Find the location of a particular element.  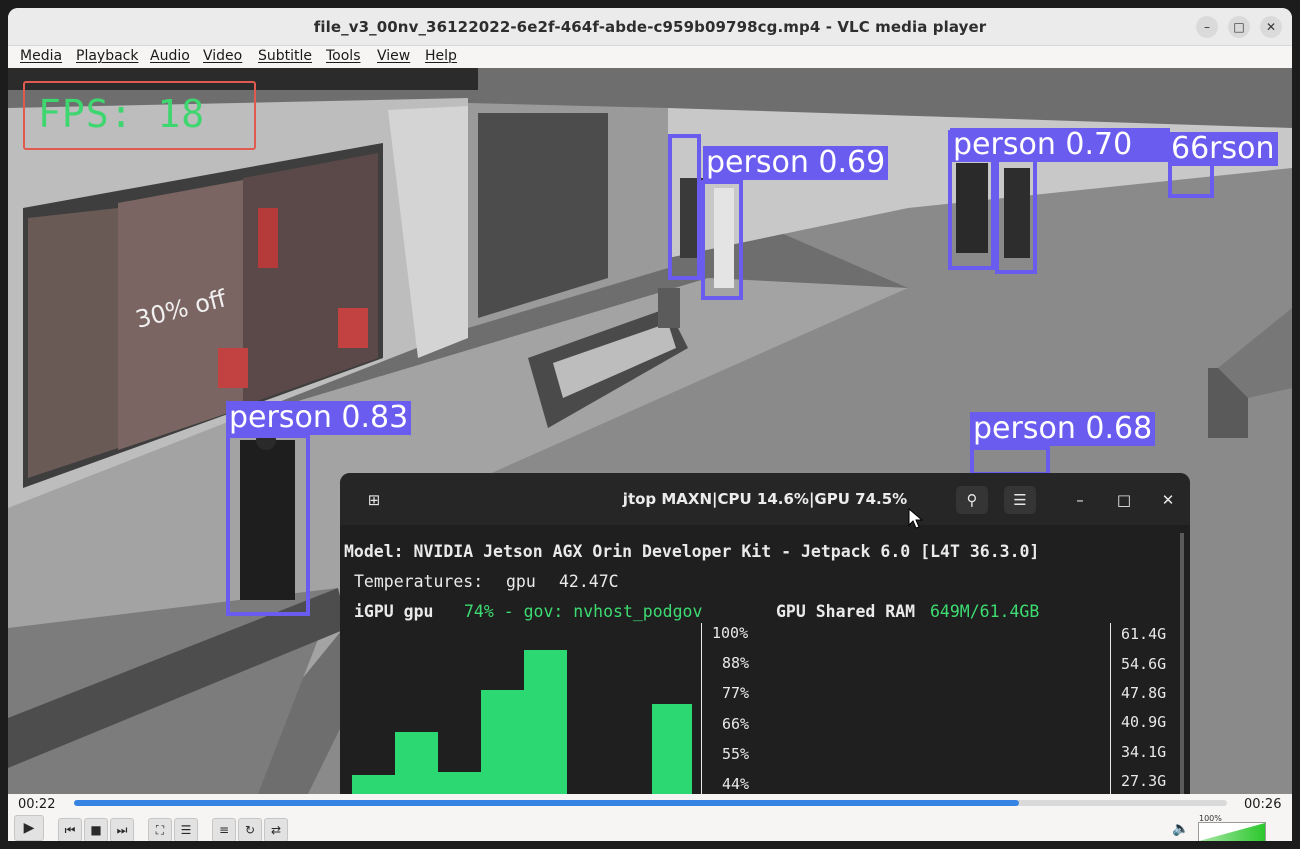

ram-axis is located at coordinates (1110, 708).